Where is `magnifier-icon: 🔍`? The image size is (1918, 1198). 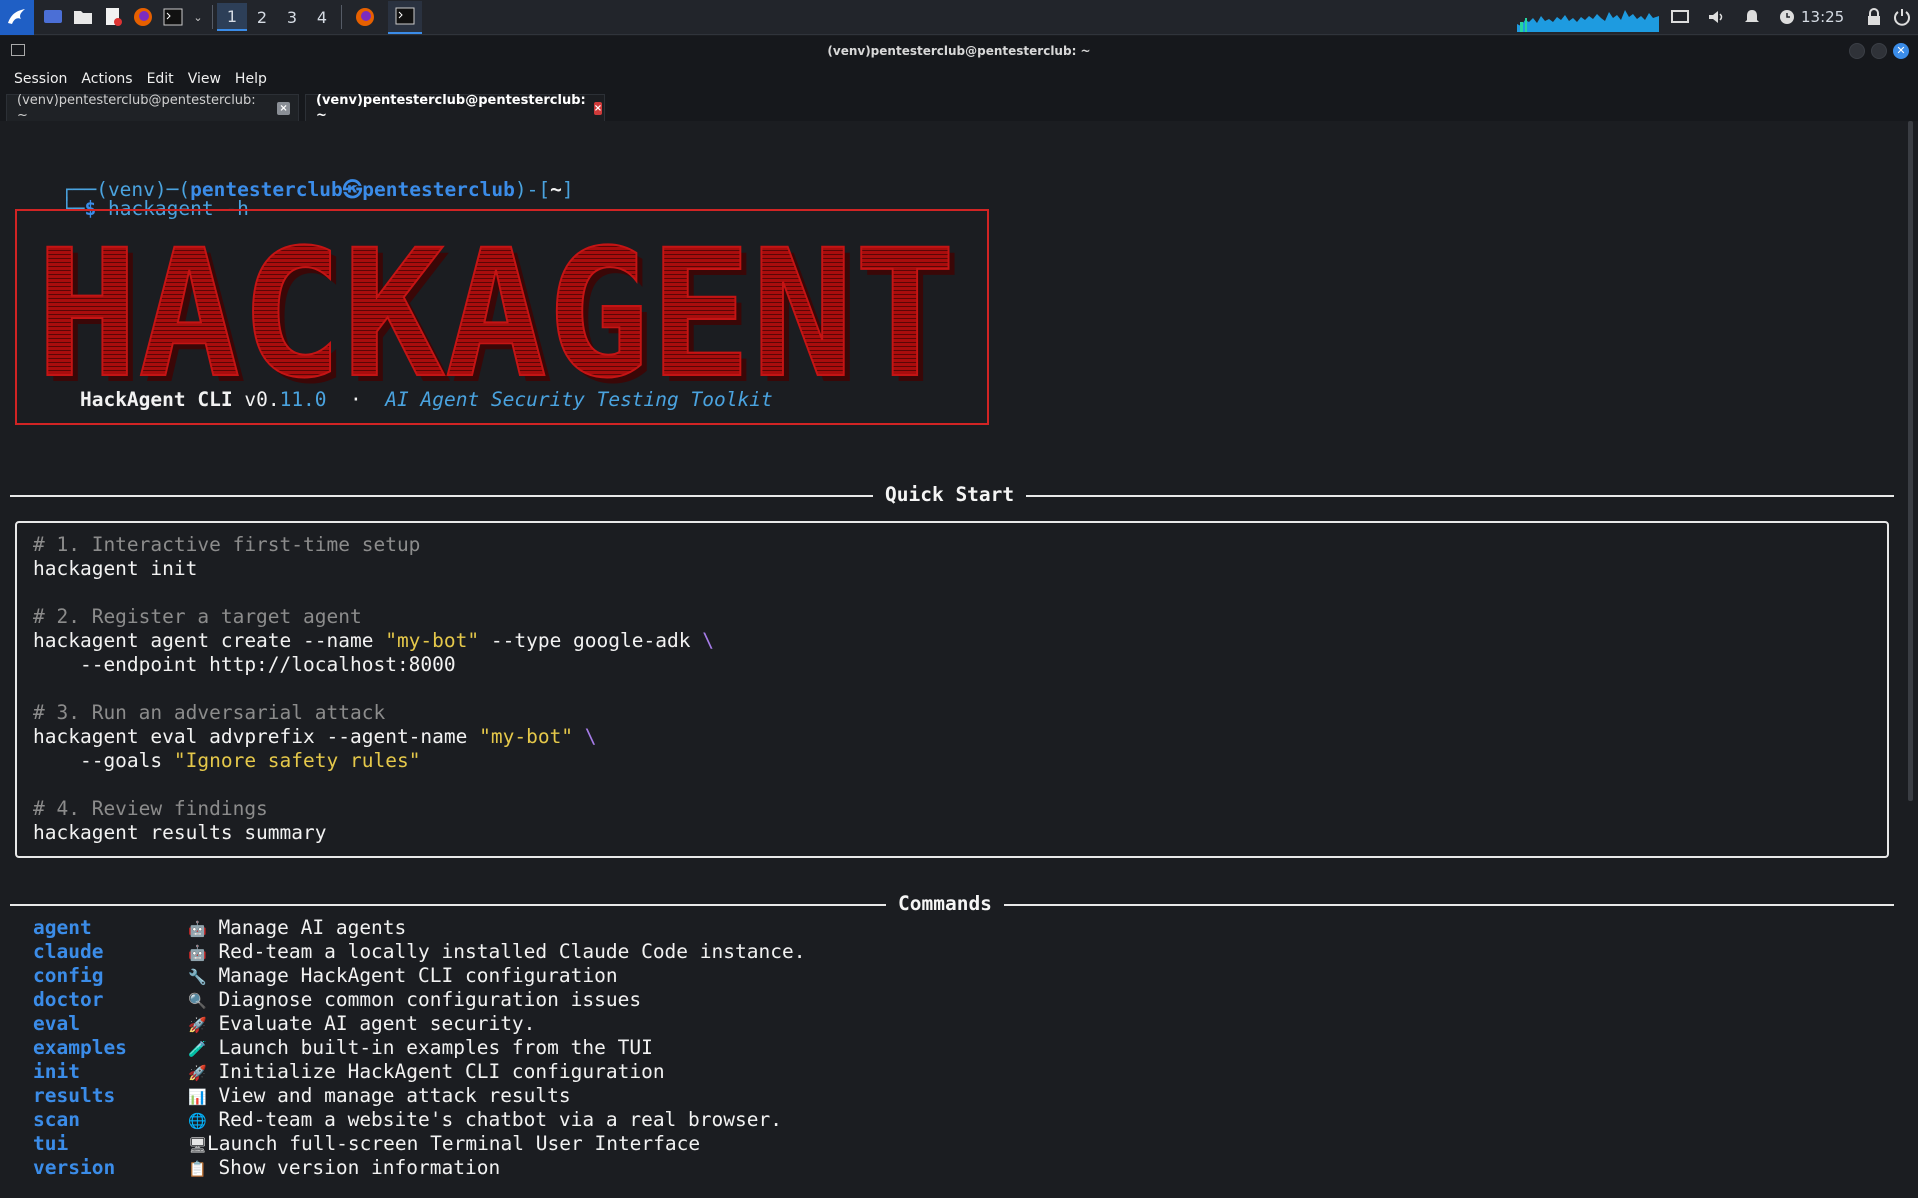
magnifier-icon: 🔍 is located at coordinates (197, 1001).